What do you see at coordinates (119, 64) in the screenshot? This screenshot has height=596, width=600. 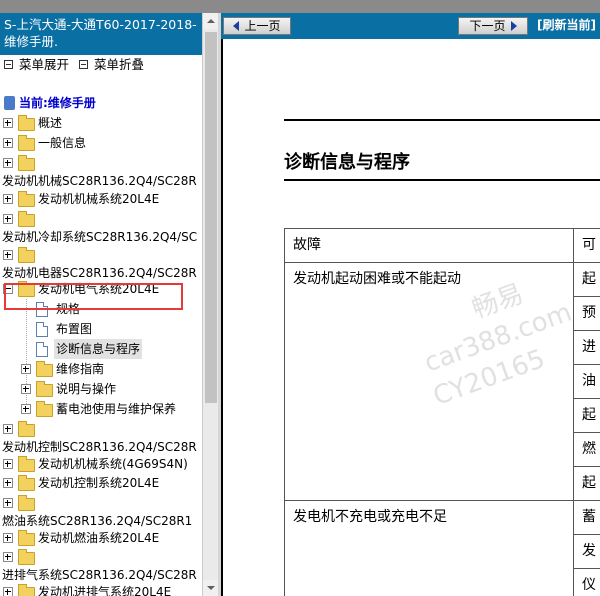 I see `menu-collapse-link: 菜单折叠` at bounding box center [119, 64].